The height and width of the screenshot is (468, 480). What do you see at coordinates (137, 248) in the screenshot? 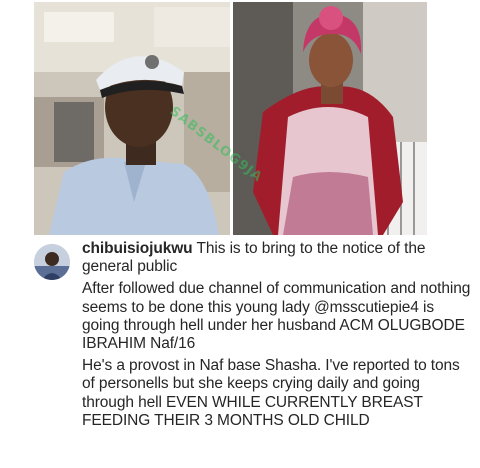
I see `username-link: chibuisiojukwu` at bounding box center [137, 248].